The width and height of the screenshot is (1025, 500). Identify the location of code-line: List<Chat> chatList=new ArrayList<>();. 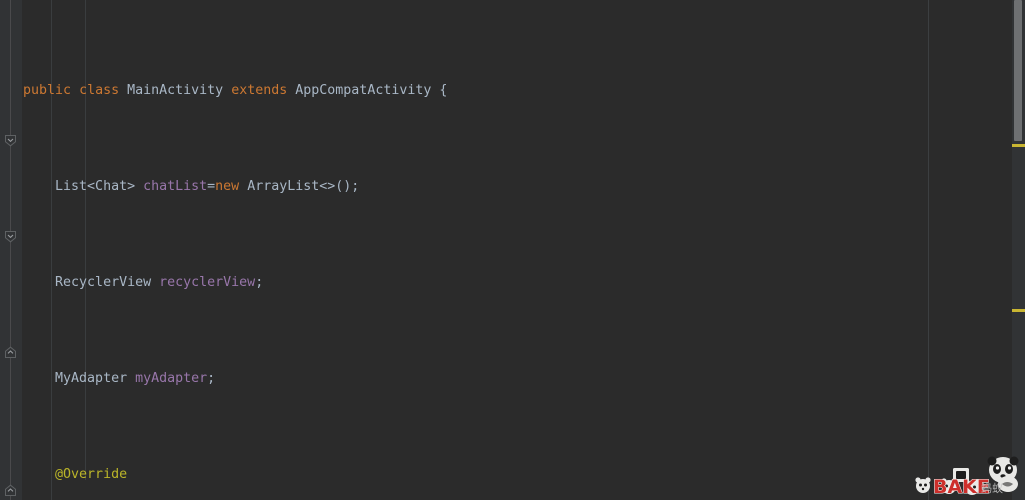
(207, 186).